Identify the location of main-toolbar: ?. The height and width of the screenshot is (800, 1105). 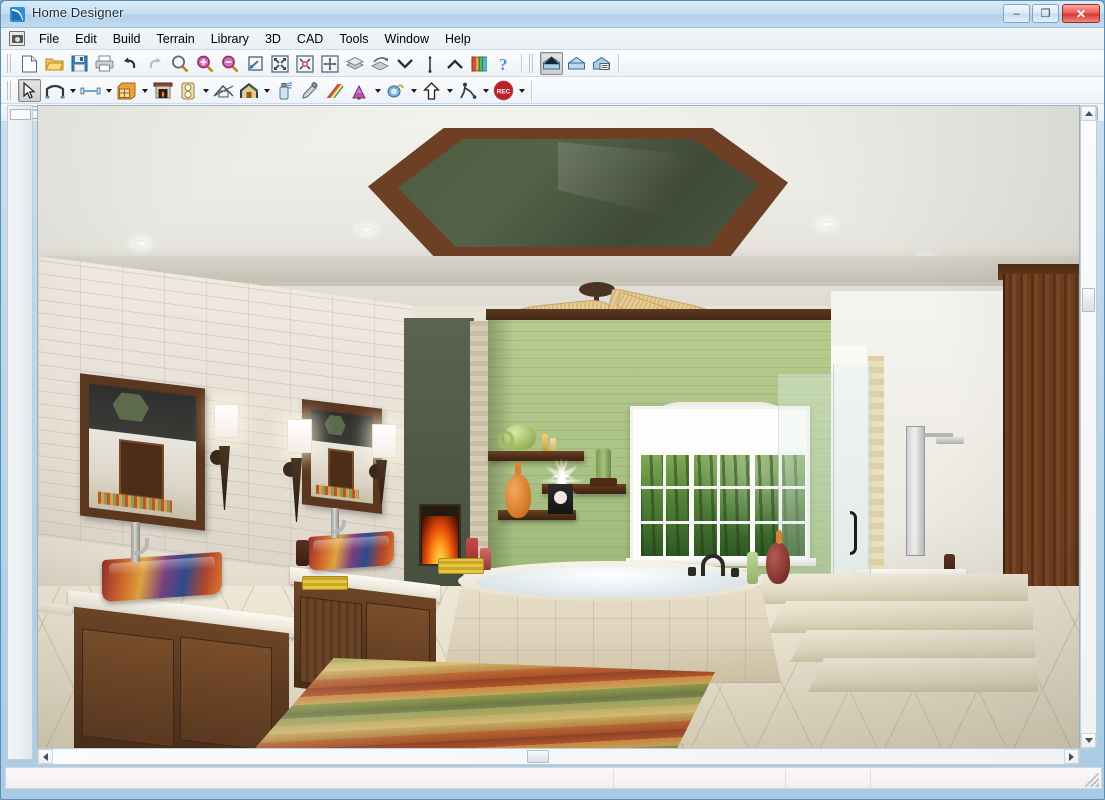
(552, 63).